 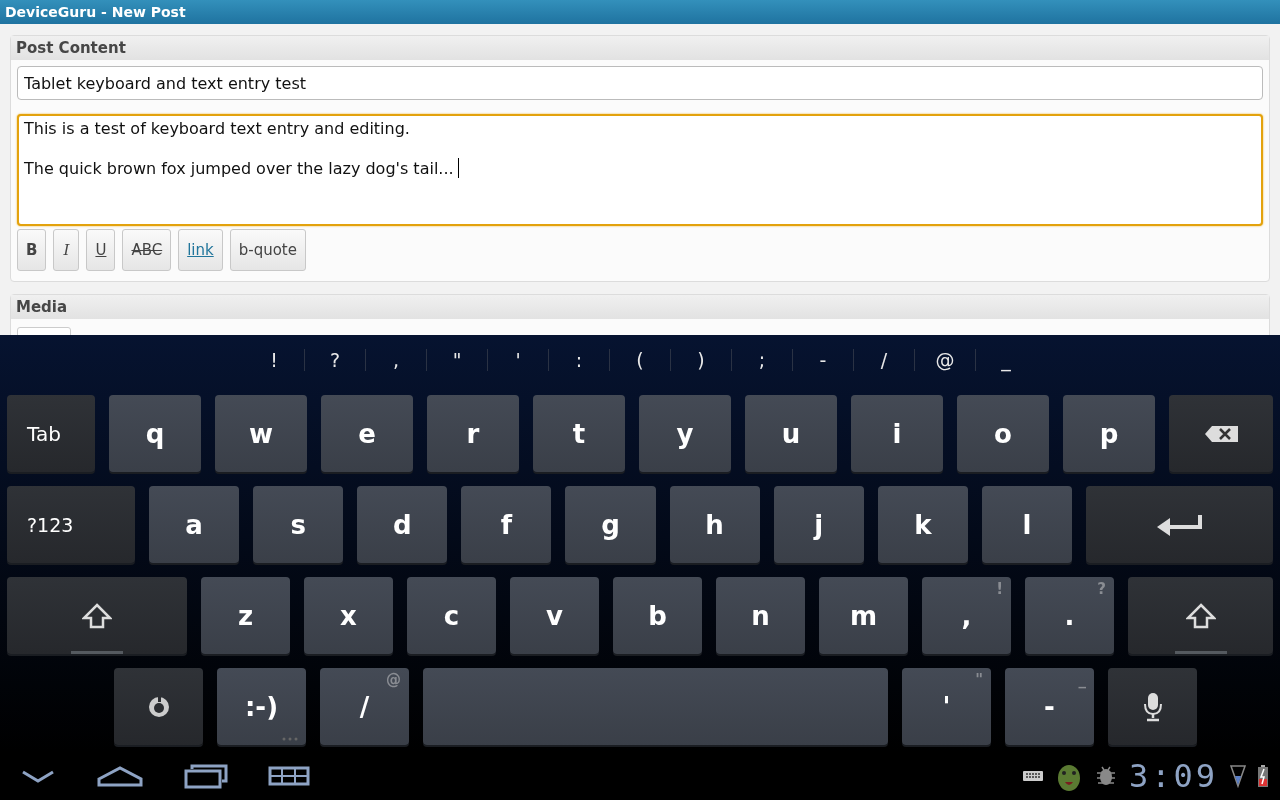 I want to click on backspace-icon, so click(x=1221, y=433).